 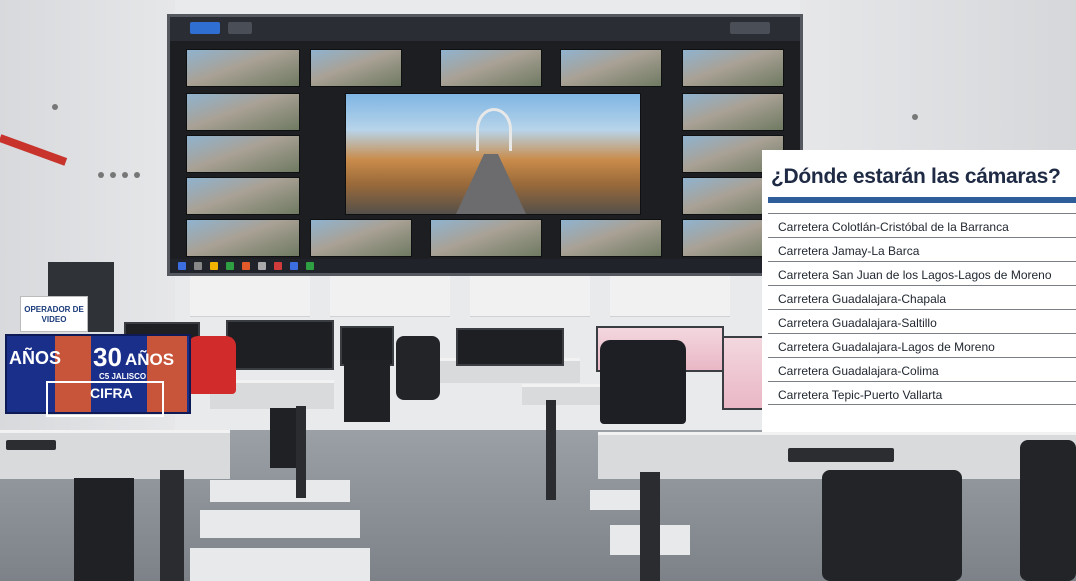 What do you see at coordinates (922, 297) in the screenshot?
I see `road-item: Carretera Guadalajara-Chapala` at bounding box center [922, 297].